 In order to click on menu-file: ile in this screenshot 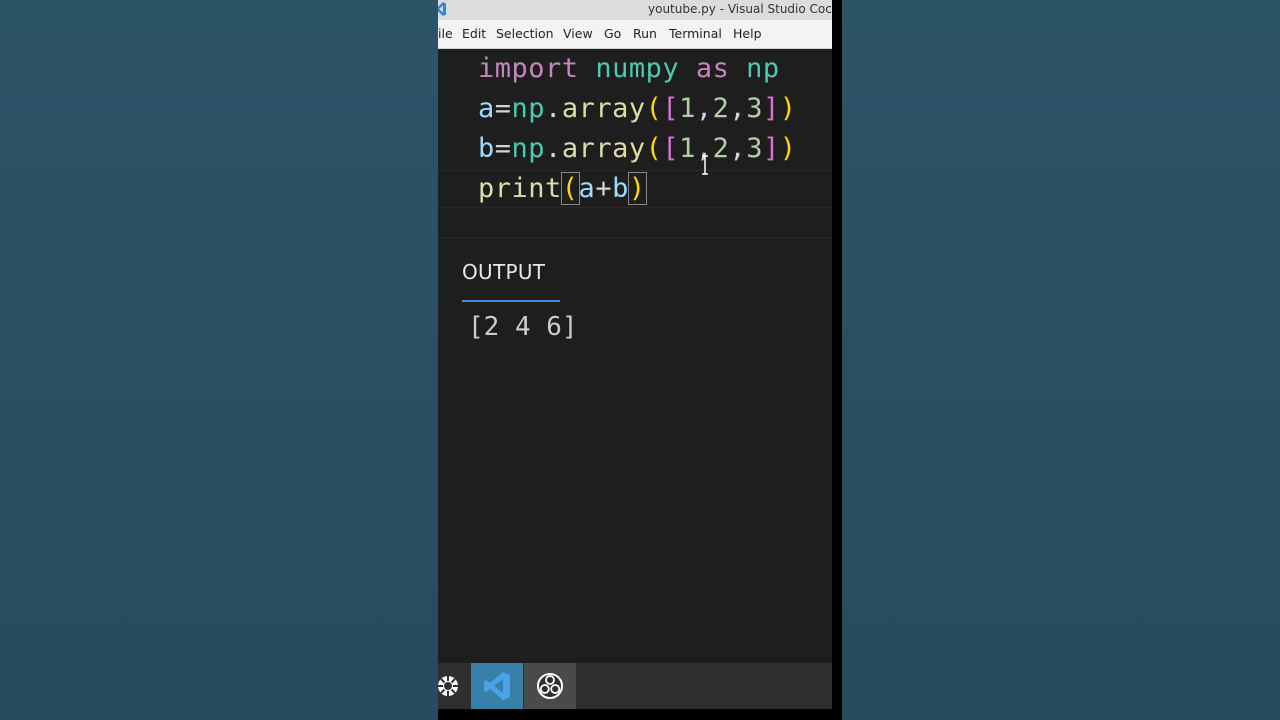, I will do `click(445, 33)`.